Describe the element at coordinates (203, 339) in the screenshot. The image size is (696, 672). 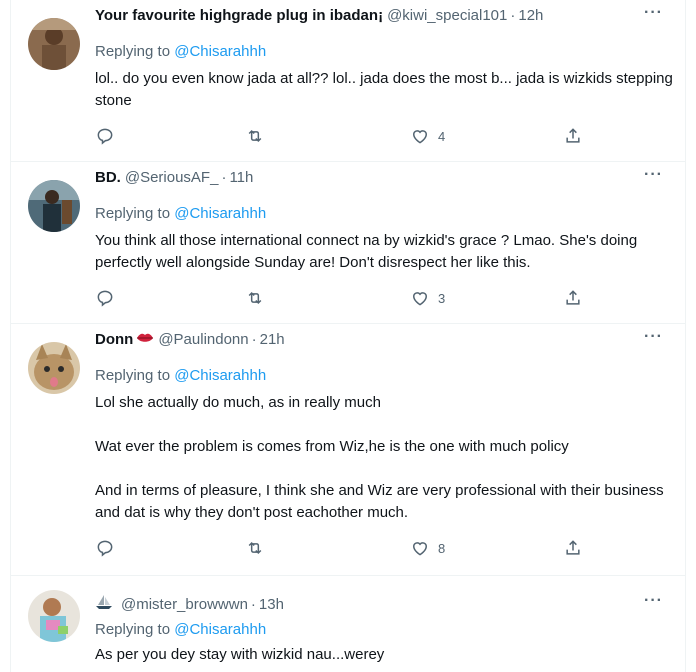
I see `user-handle: @Paulindonn` at that location.